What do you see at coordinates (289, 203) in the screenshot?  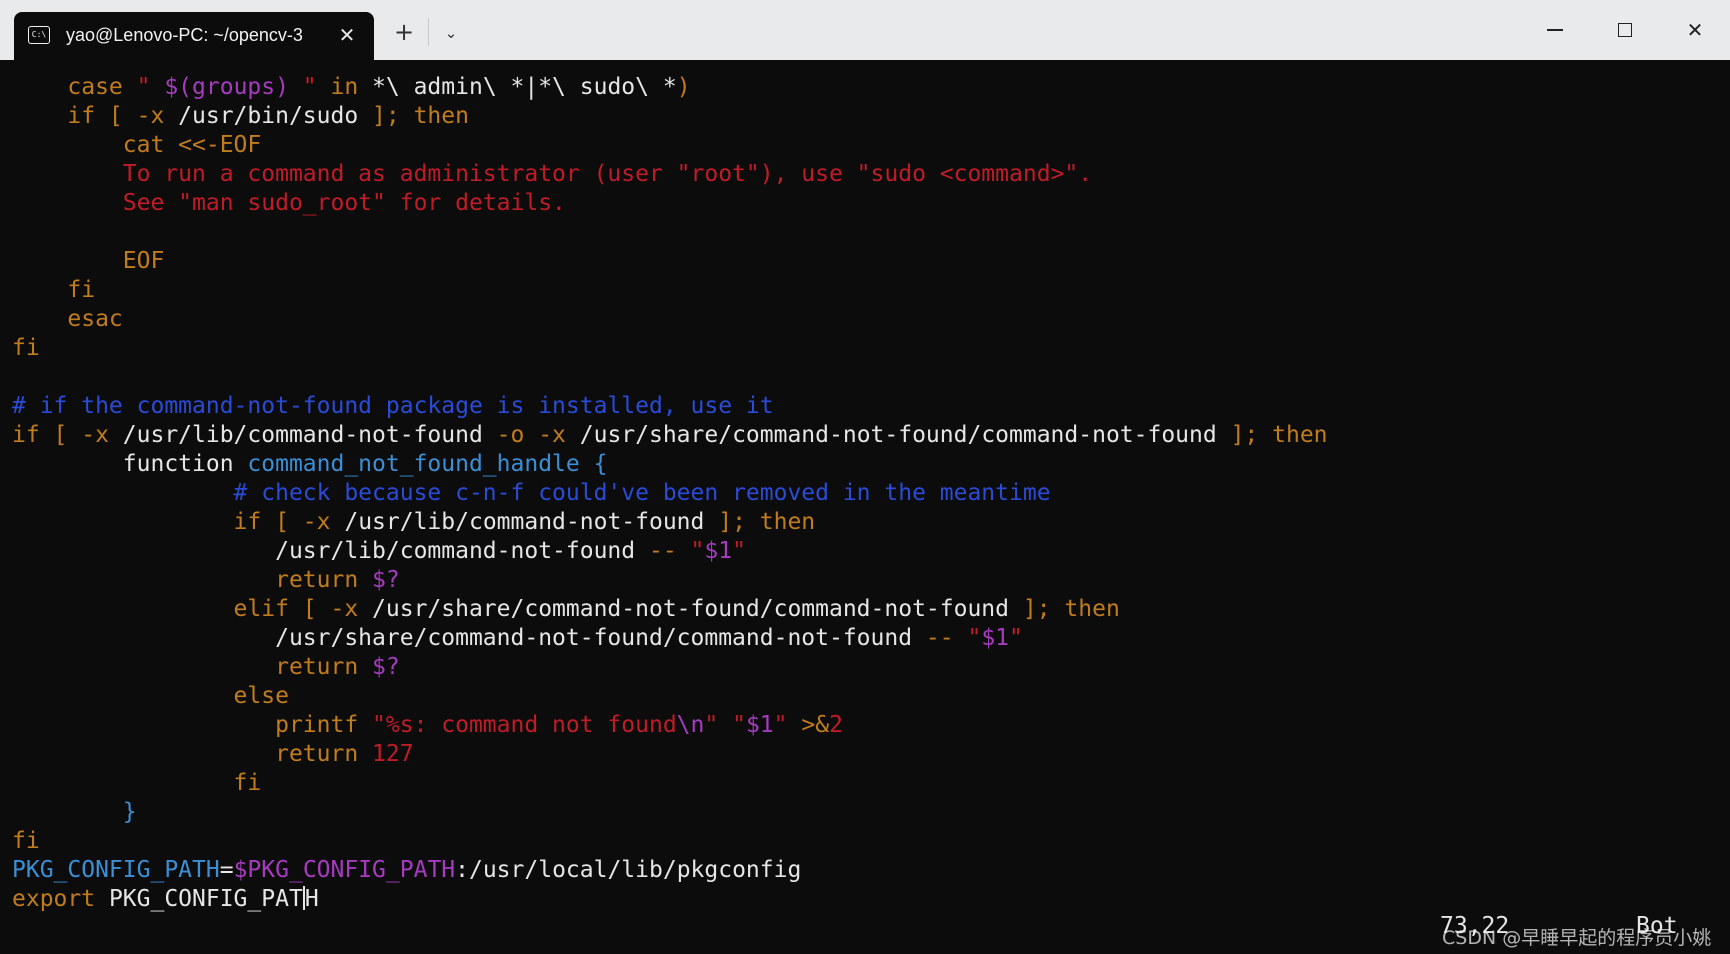 I see `code-token: See "man sudo_root" for details.` at bounding box center [289, 203].